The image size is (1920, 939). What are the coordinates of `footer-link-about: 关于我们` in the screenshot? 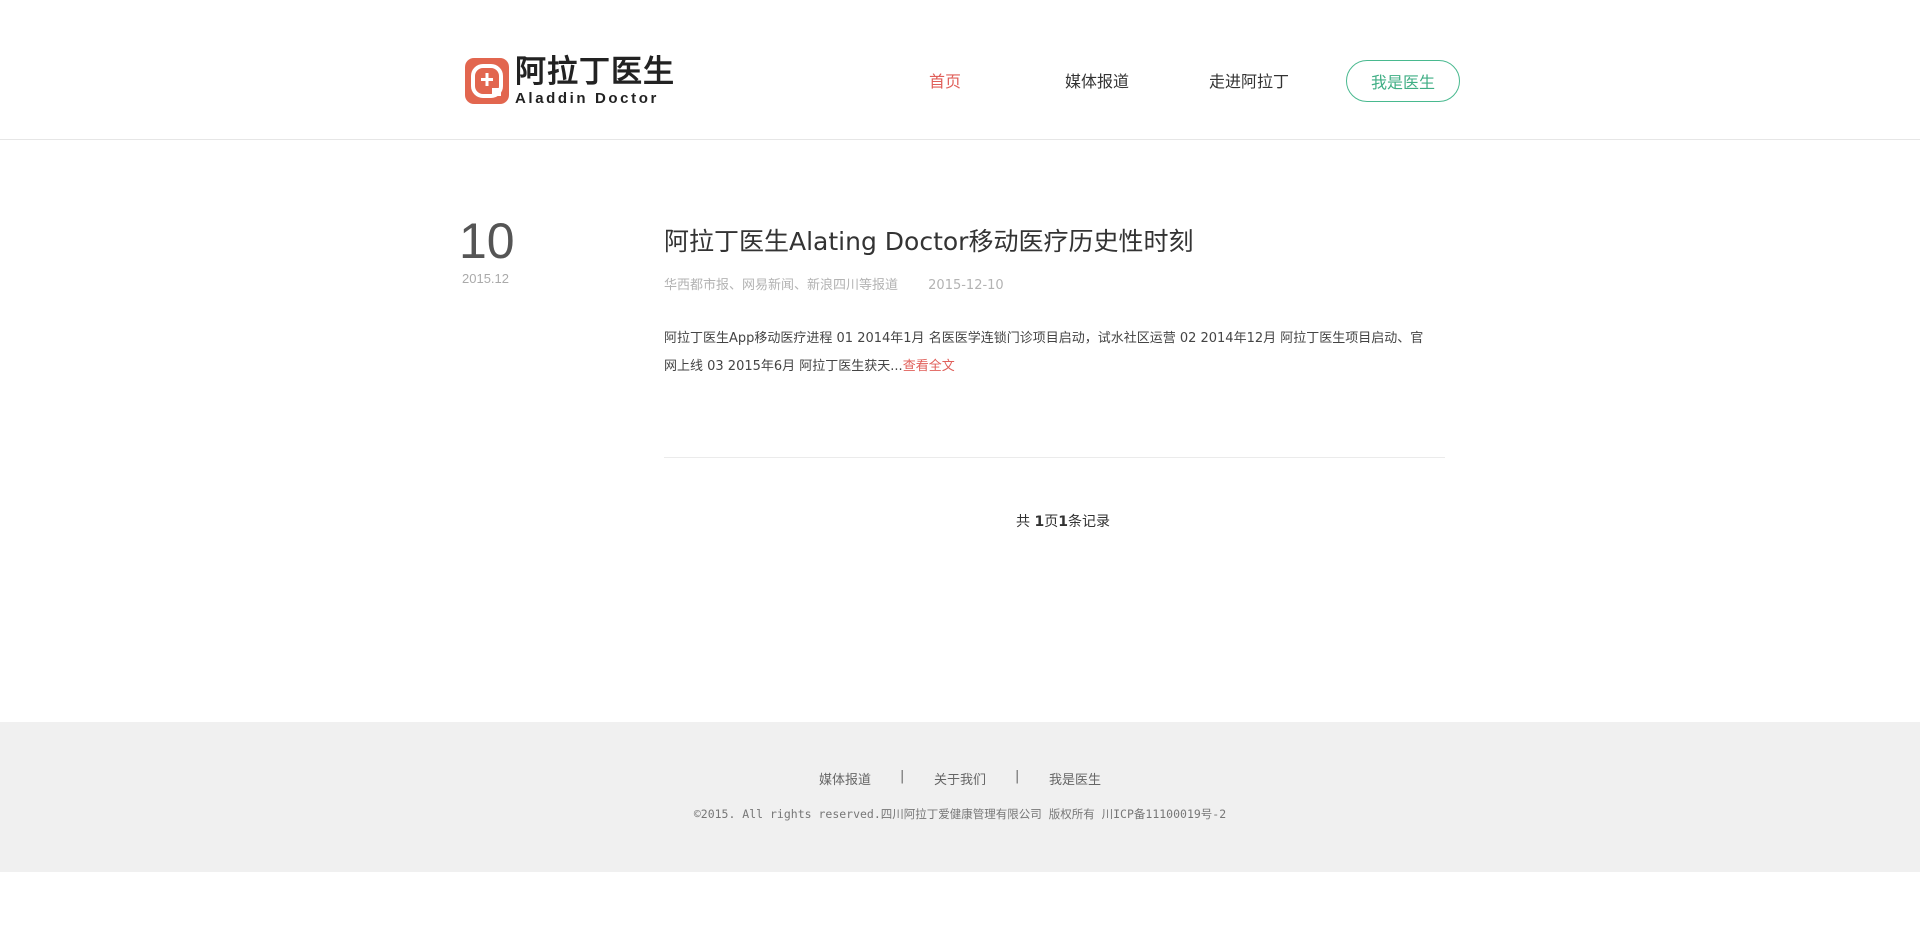 It's located at (960, 778).